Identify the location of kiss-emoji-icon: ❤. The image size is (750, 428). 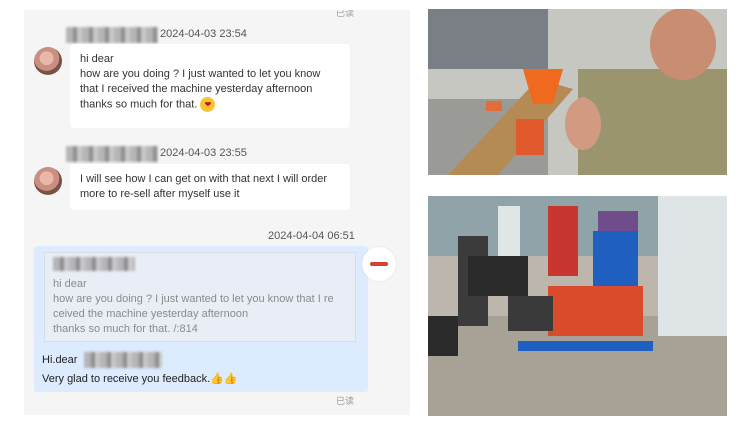
(208, 104).